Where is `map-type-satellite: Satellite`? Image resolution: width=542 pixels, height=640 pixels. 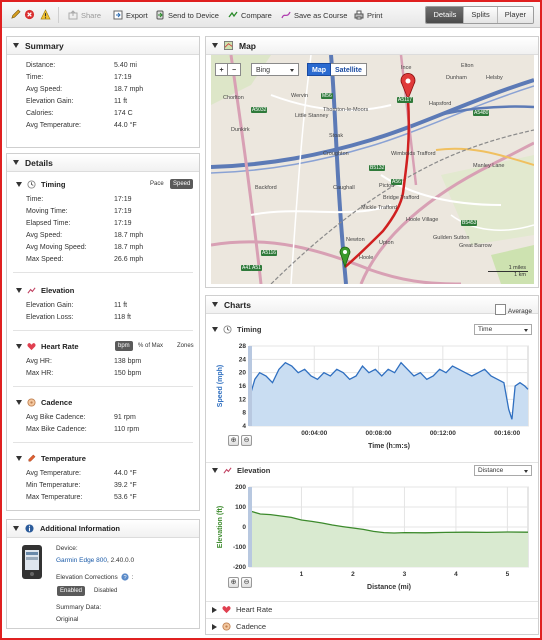
map-type-satellite: Satellite is located at coordinates (349, 69).